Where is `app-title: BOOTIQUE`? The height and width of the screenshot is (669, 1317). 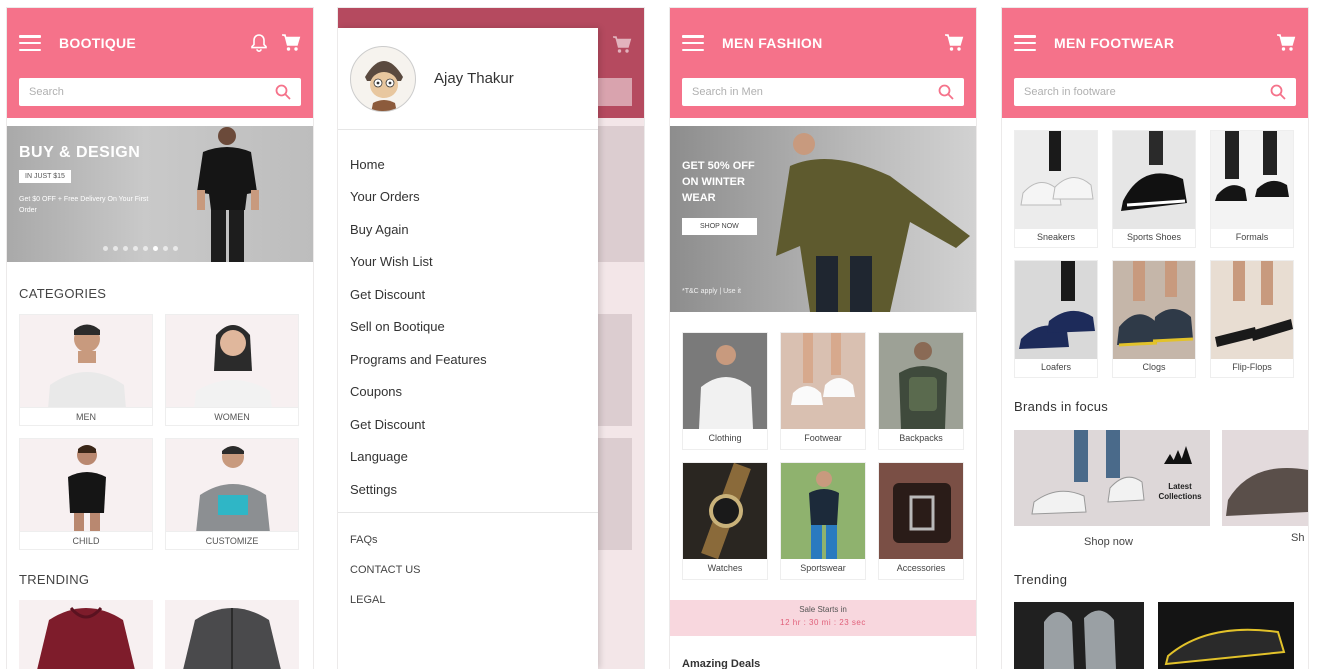 app-title: BOOTIQUE is located at coordinates (98, 43).